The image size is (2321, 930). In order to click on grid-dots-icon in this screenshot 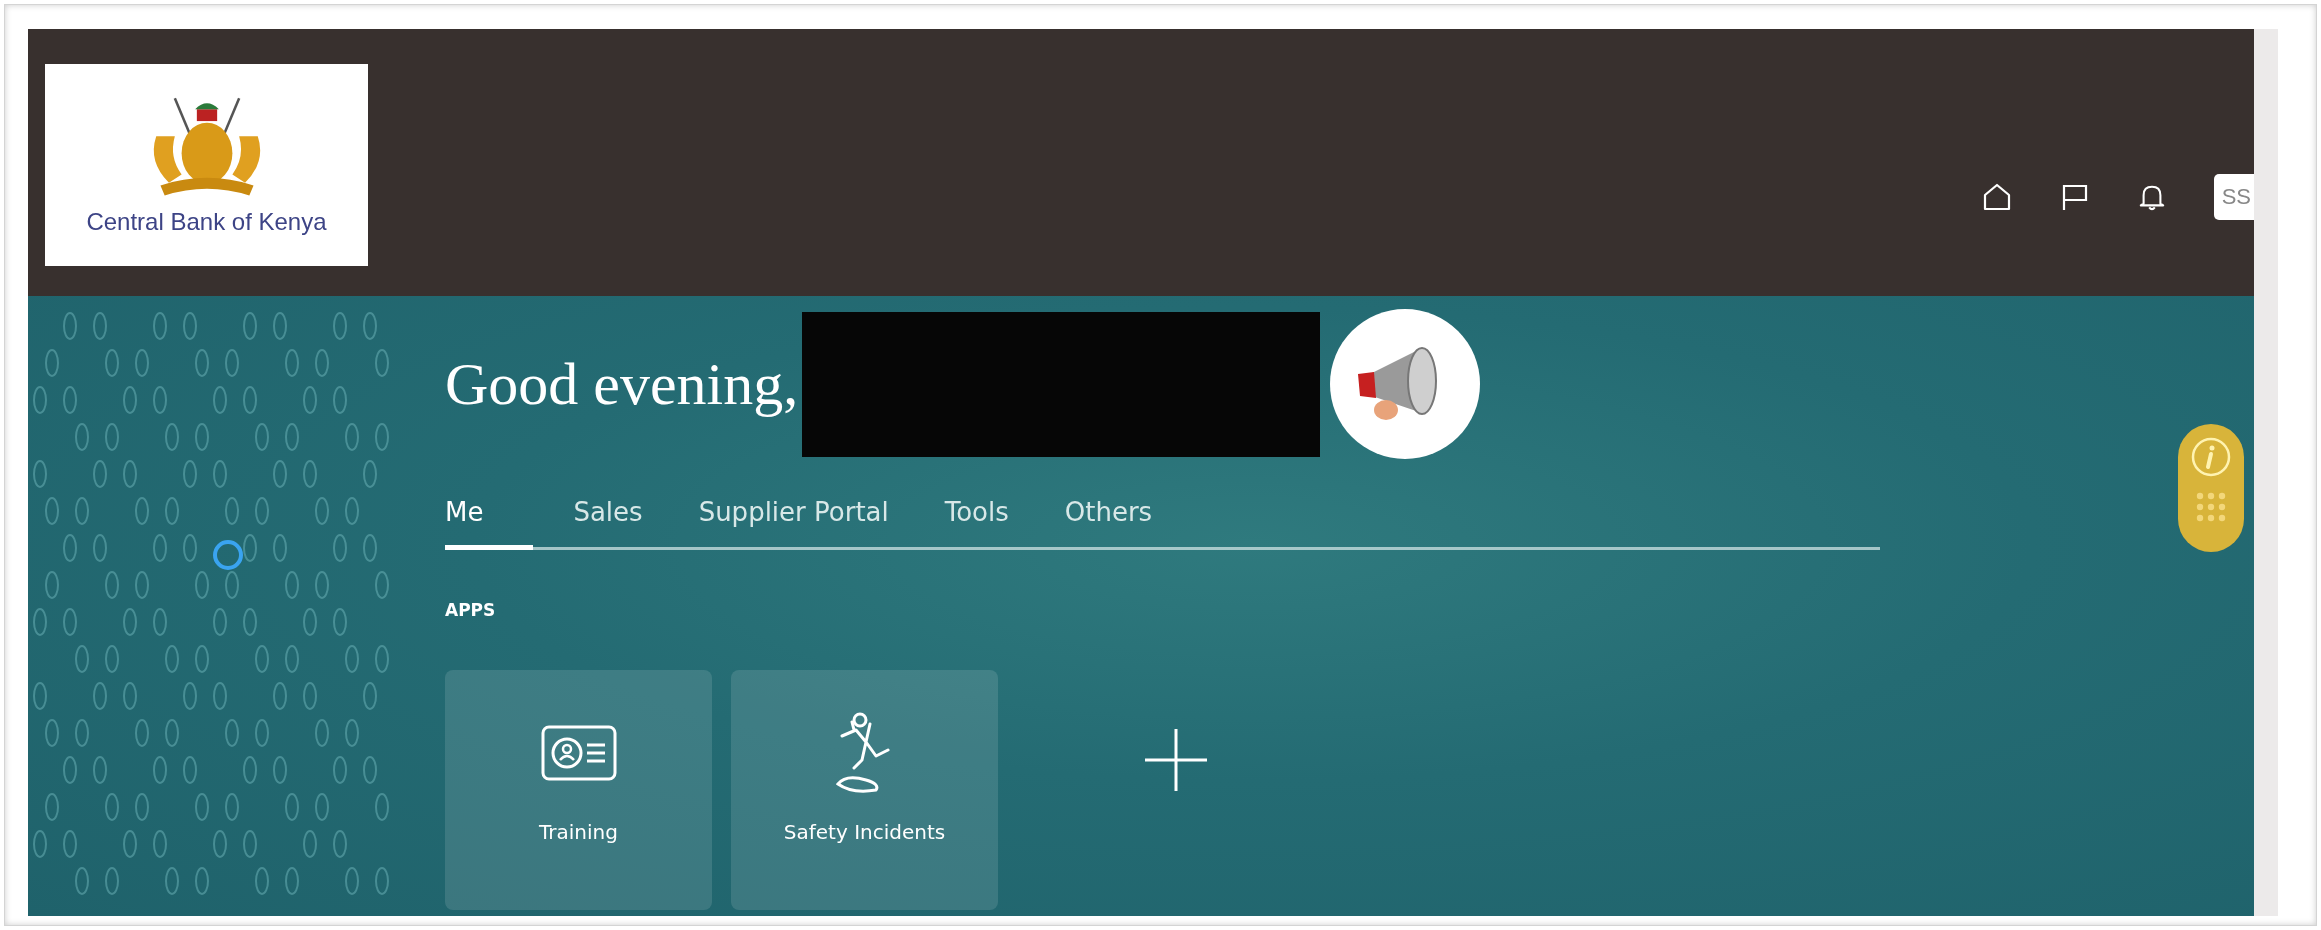, I will do `click(2211, 507)`.